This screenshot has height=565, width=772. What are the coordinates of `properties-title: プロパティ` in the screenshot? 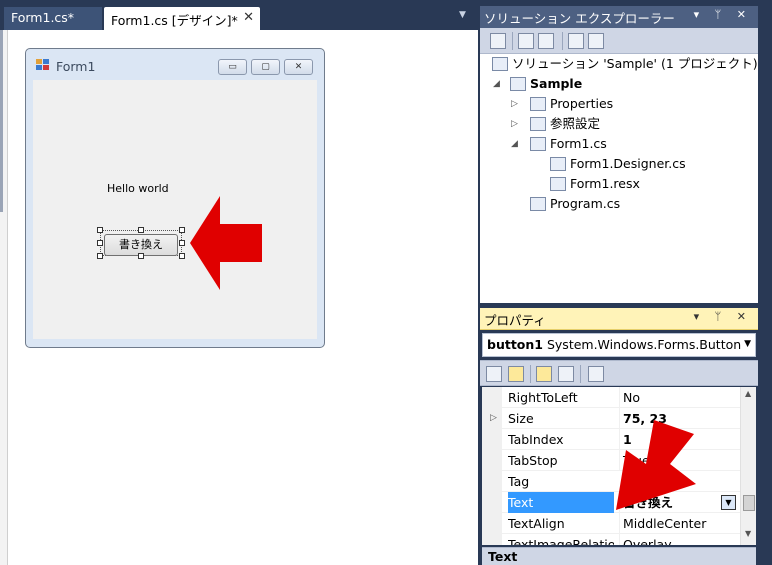 It's located at (515, 320).